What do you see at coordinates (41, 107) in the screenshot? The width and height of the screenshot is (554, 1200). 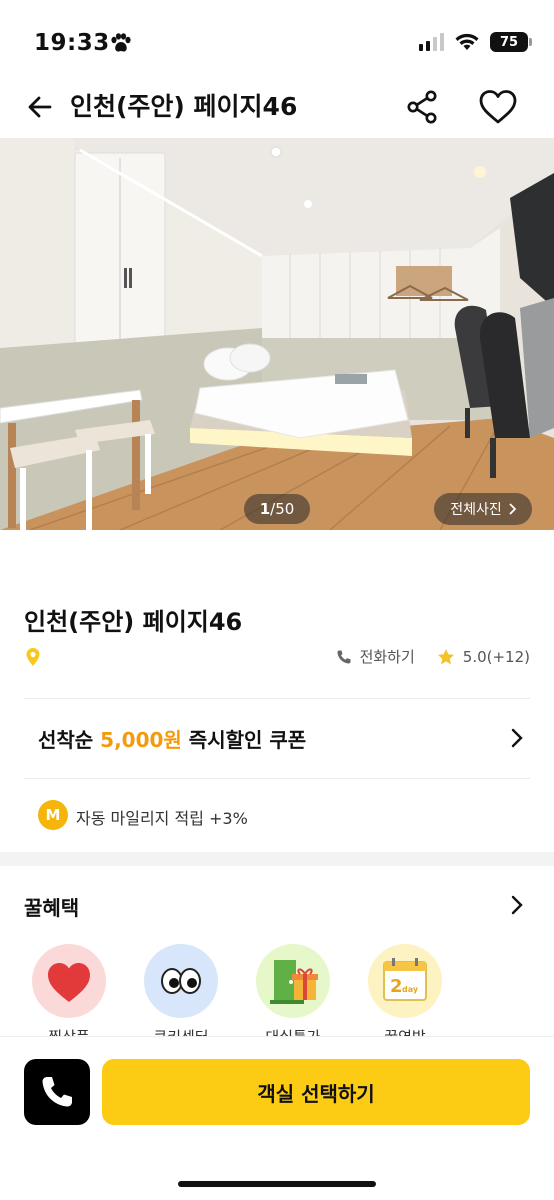 I see `back-arrow-icon` at bounding box center [41, 107].